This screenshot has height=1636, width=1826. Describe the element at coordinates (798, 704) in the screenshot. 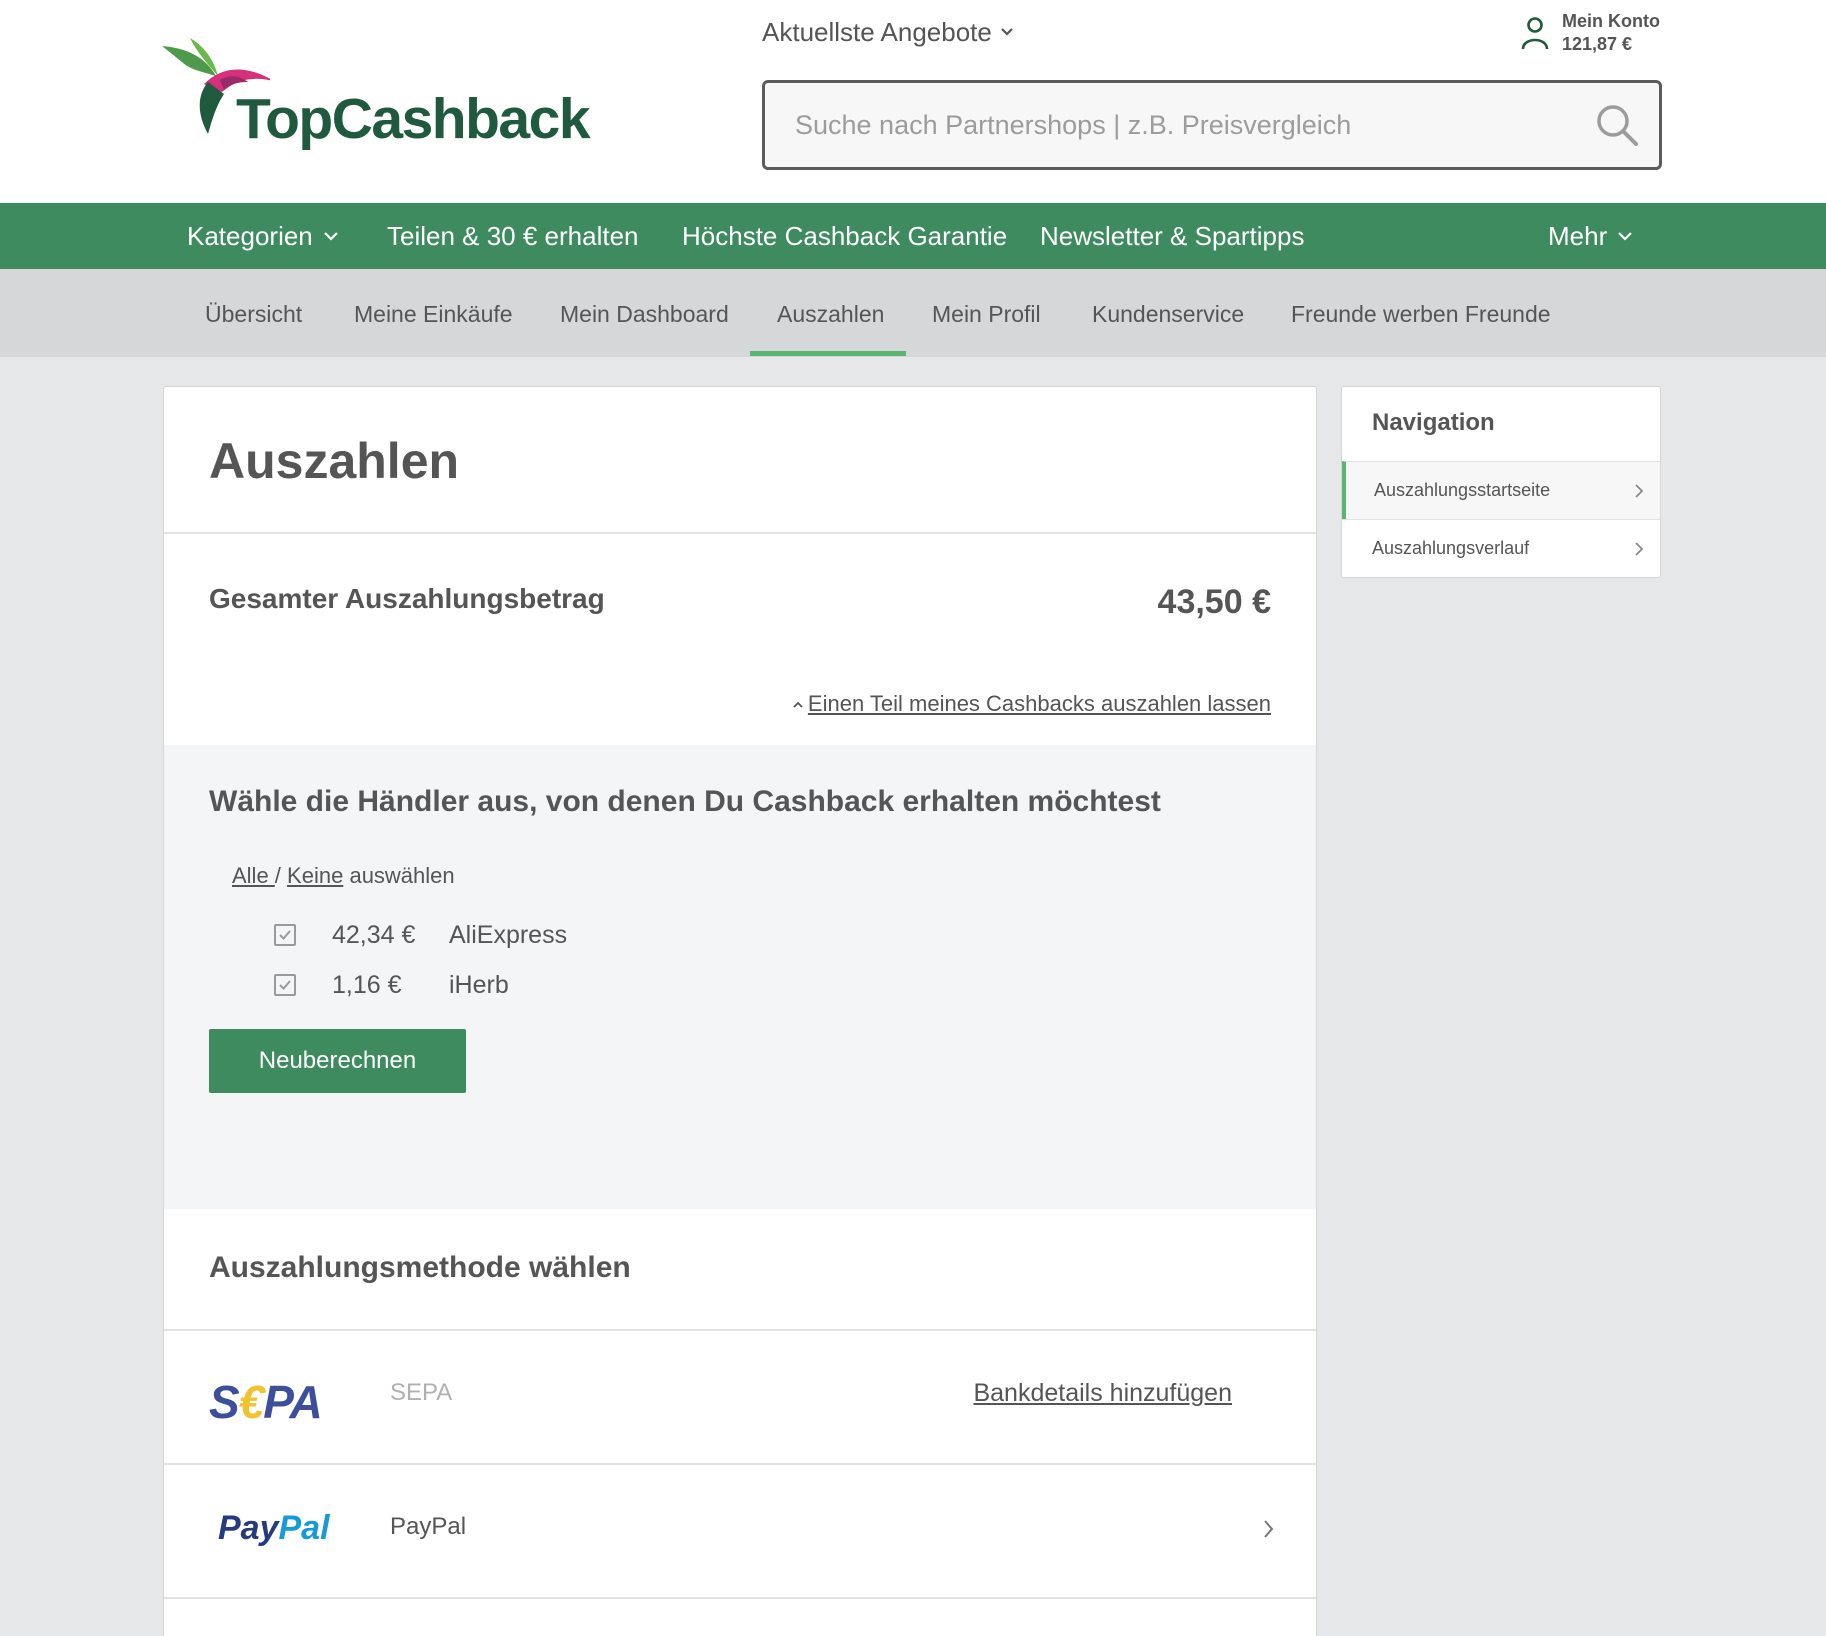

I see `chevron-up-icon` at that location.